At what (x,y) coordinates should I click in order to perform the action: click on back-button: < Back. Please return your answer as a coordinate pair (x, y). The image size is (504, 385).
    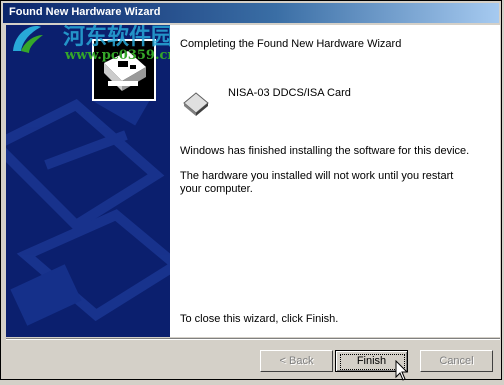
    Looking at the image, I should click on (296, 361).